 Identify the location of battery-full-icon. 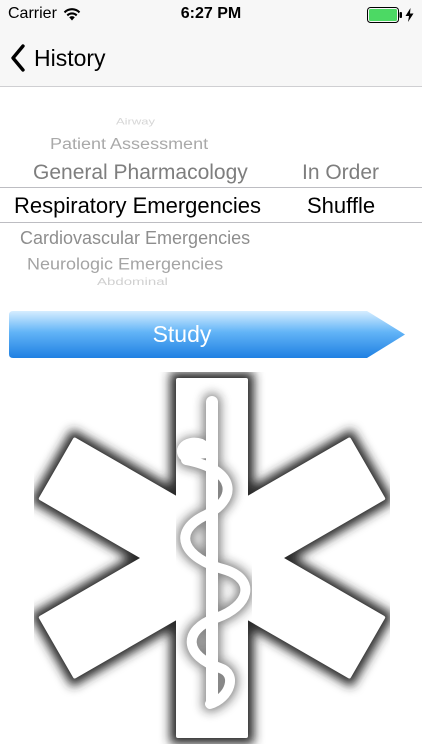
(384, 15).